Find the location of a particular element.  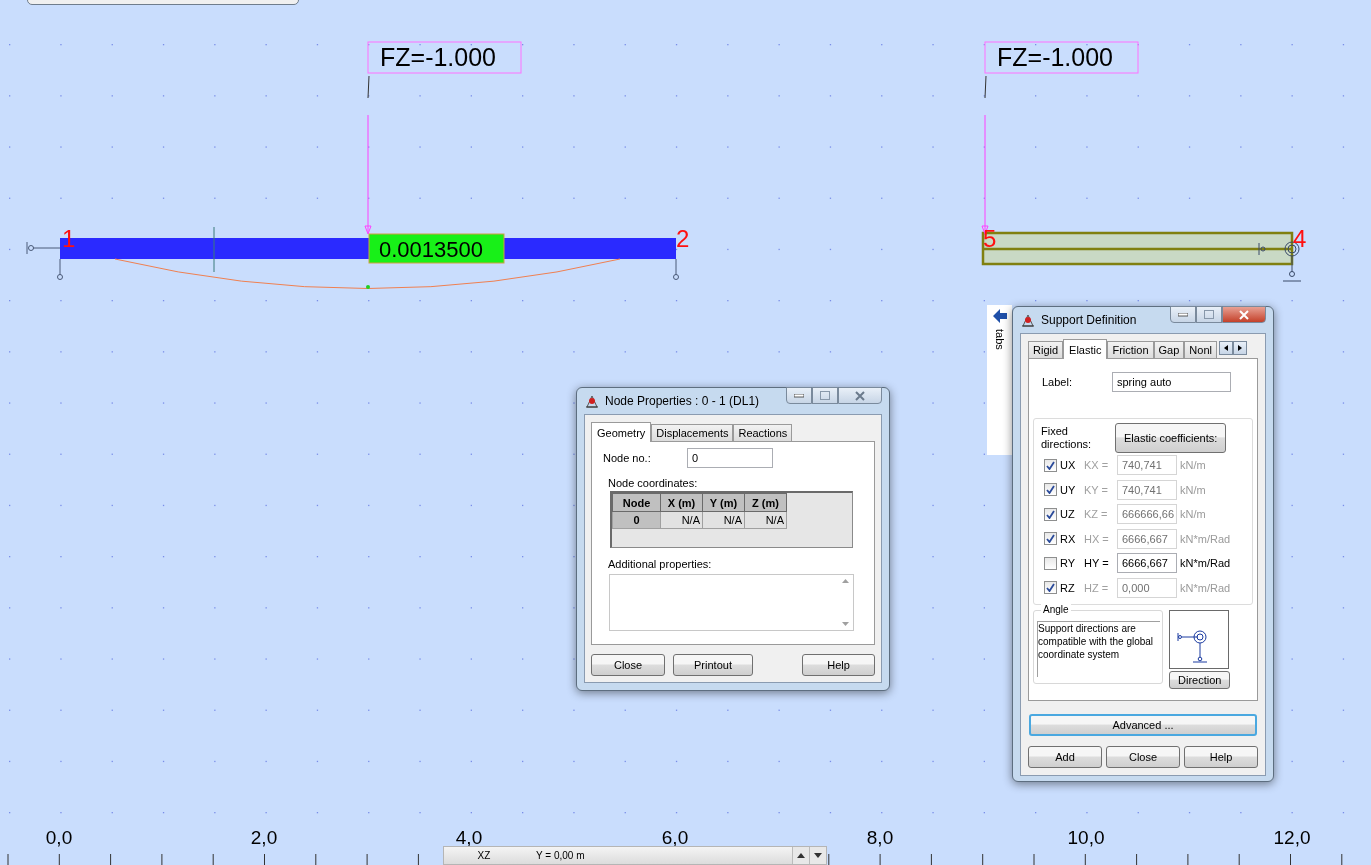

beam is located at coordinates (1137, 248).